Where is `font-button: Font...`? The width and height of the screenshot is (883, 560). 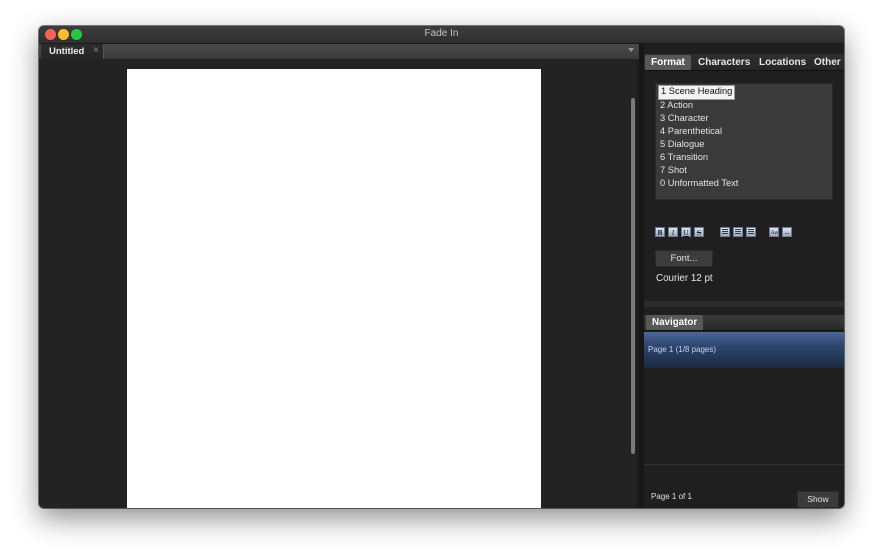 font-button: Font... is located at coordinates (684, 258).